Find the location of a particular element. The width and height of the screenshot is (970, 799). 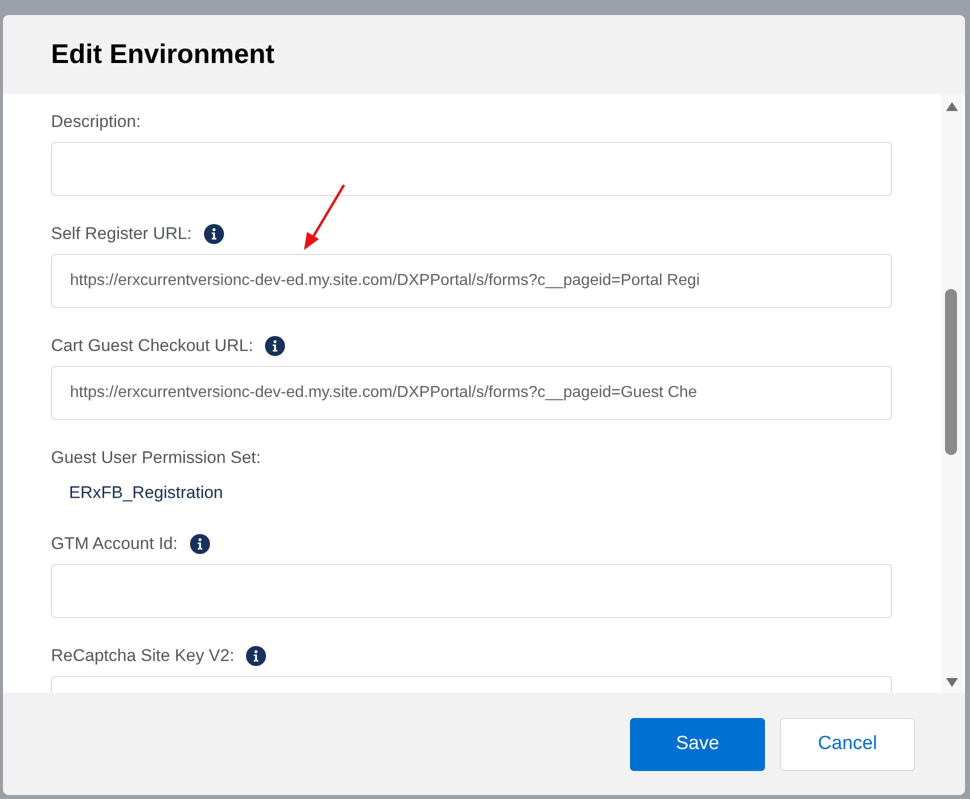

scroll-thumb is located at coordinates (951, 372).